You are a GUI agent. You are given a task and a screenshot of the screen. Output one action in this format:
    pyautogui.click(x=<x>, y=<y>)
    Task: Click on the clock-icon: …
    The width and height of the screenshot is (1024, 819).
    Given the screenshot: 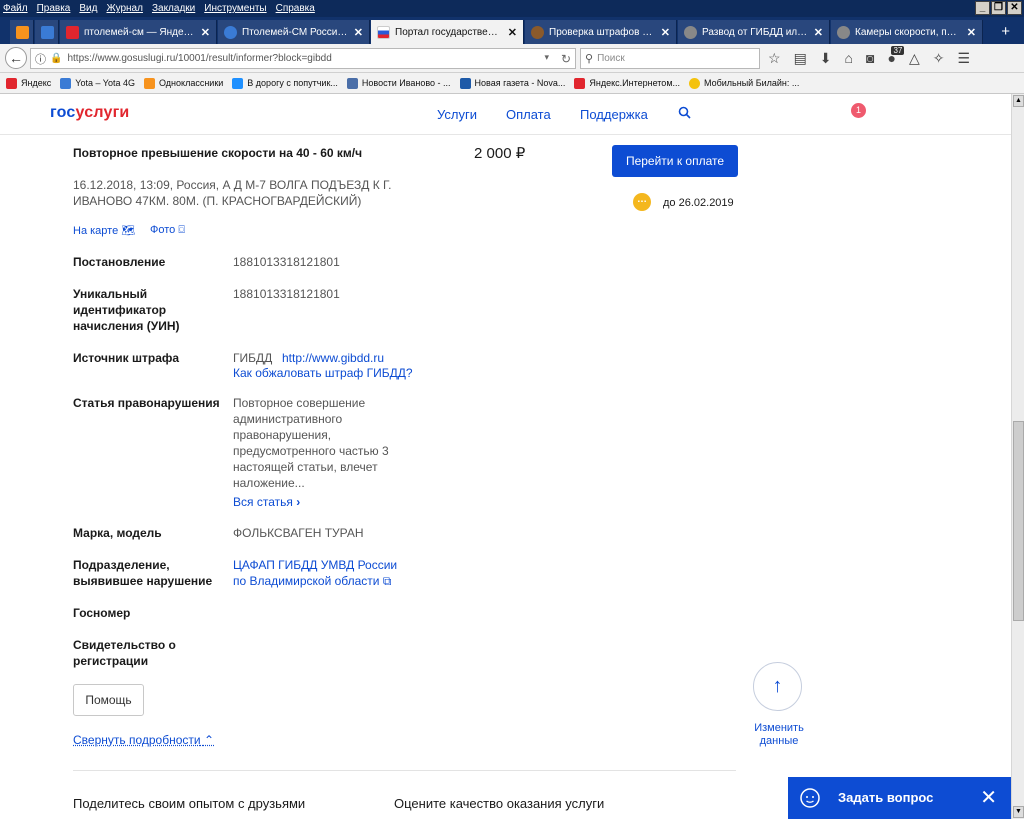 What is the action you would take?
    pyautogui.click(x=642, y=202)
    